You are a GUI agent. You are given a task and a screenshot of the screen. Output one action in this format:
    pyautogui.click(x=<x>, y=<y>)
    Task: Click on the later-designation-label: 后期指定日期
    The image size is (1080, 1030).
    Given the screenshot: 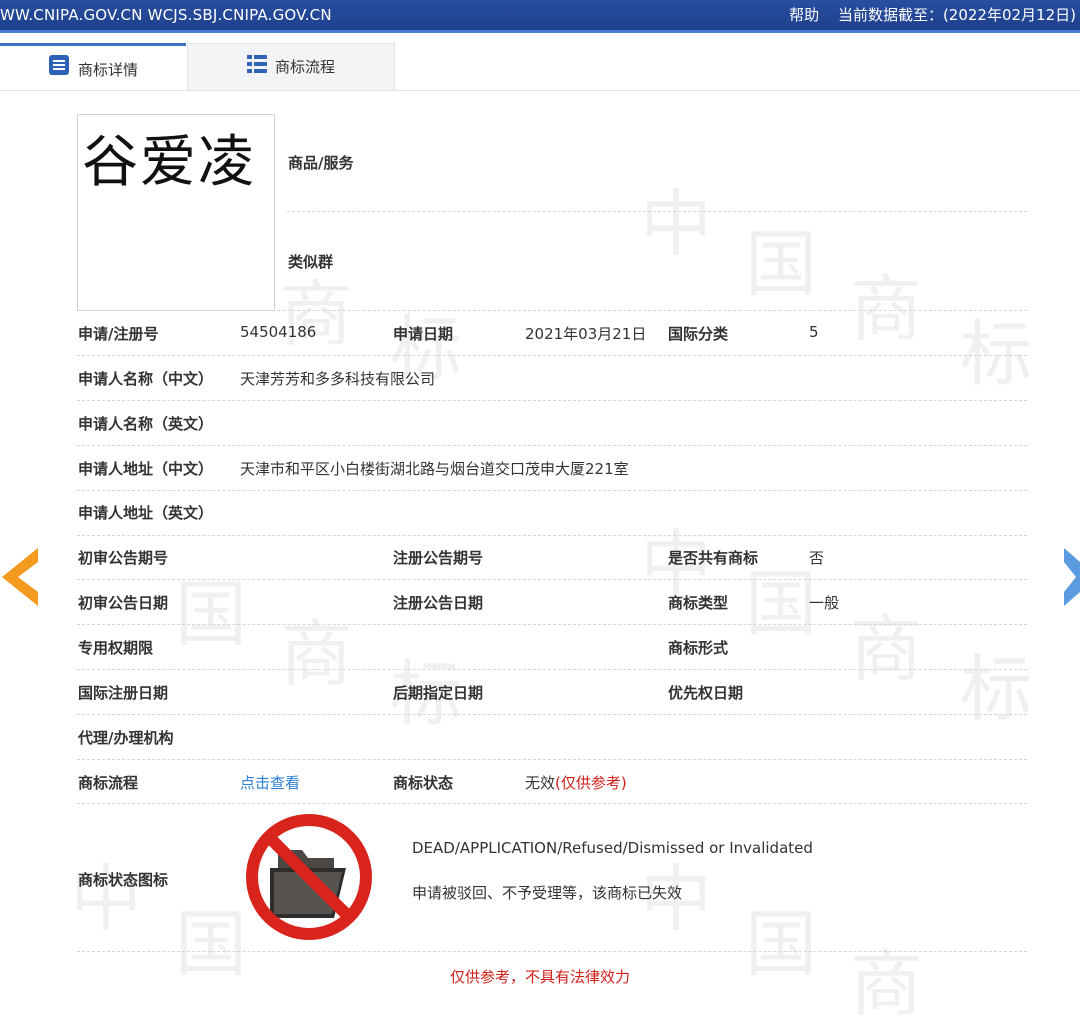 What is the action you would take?
    pyautogui.click(x=438, y=693)
    